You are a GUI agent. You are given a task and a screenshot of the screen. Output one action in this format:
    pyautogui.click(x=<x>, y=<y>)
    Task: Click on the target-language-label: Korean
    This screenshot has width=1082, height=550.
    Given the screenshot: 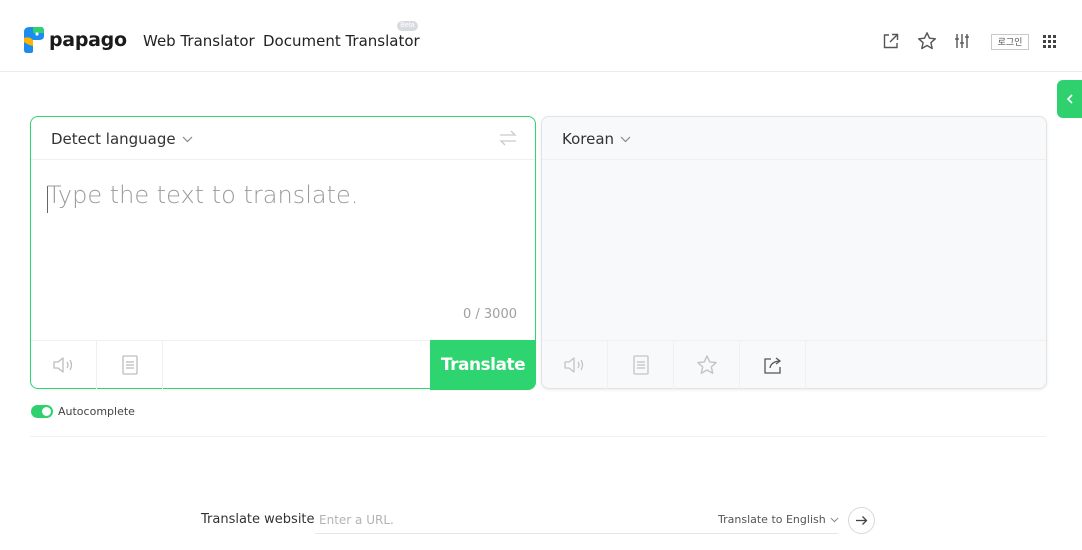 What is the action you would take?
    pyautogui.click(x=588, y=139)
    